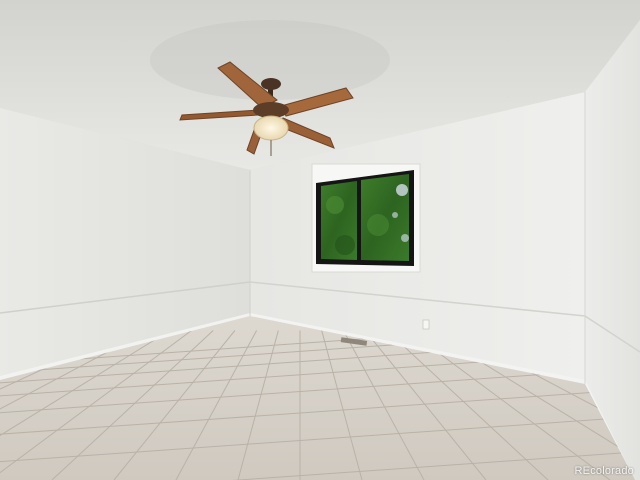 The width and height of the screenshot is (640, 480). What do you see at coordinates (271, 128) in the screenshot?
I see `fan-light-bowl` at bounding box center [271, 128].